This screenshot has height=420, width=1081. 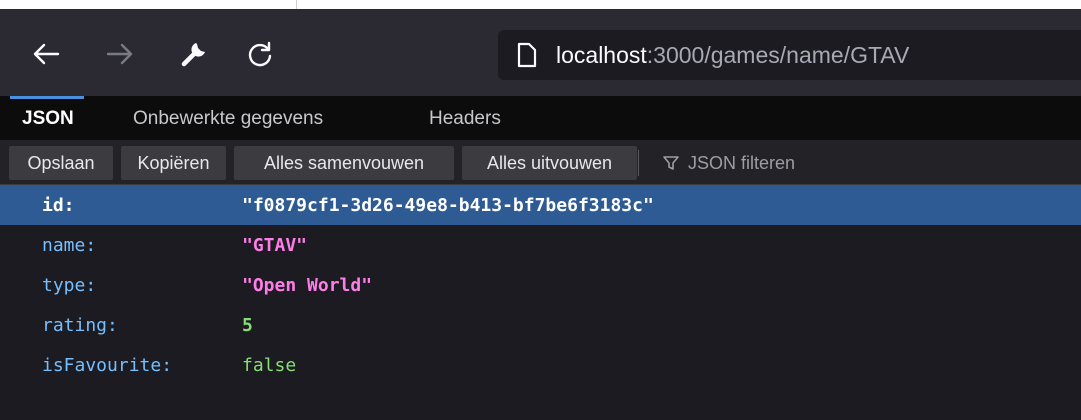 I want to click on json-key: isFavourite:, so click(x=107, y=365).